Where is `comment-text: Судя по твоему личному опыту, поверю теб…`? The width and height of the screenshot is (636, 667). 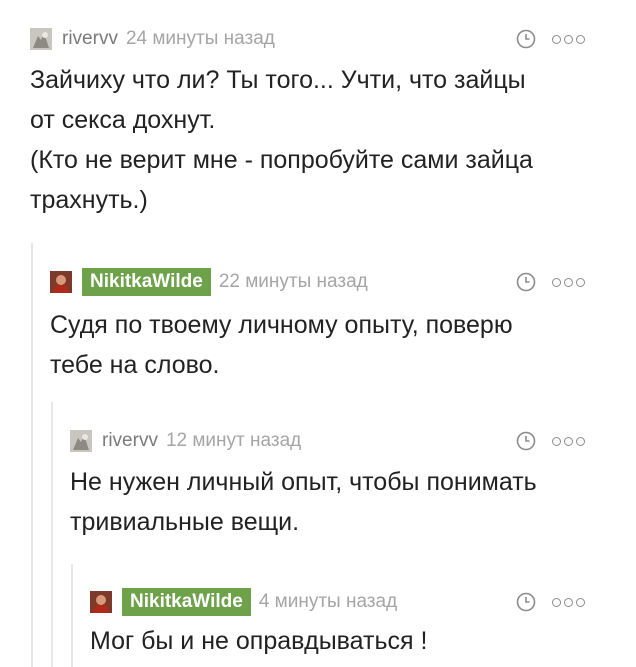
comment-text: Судя по твоему личному опыту, поверю теб… is located at coordinates (281, 345).